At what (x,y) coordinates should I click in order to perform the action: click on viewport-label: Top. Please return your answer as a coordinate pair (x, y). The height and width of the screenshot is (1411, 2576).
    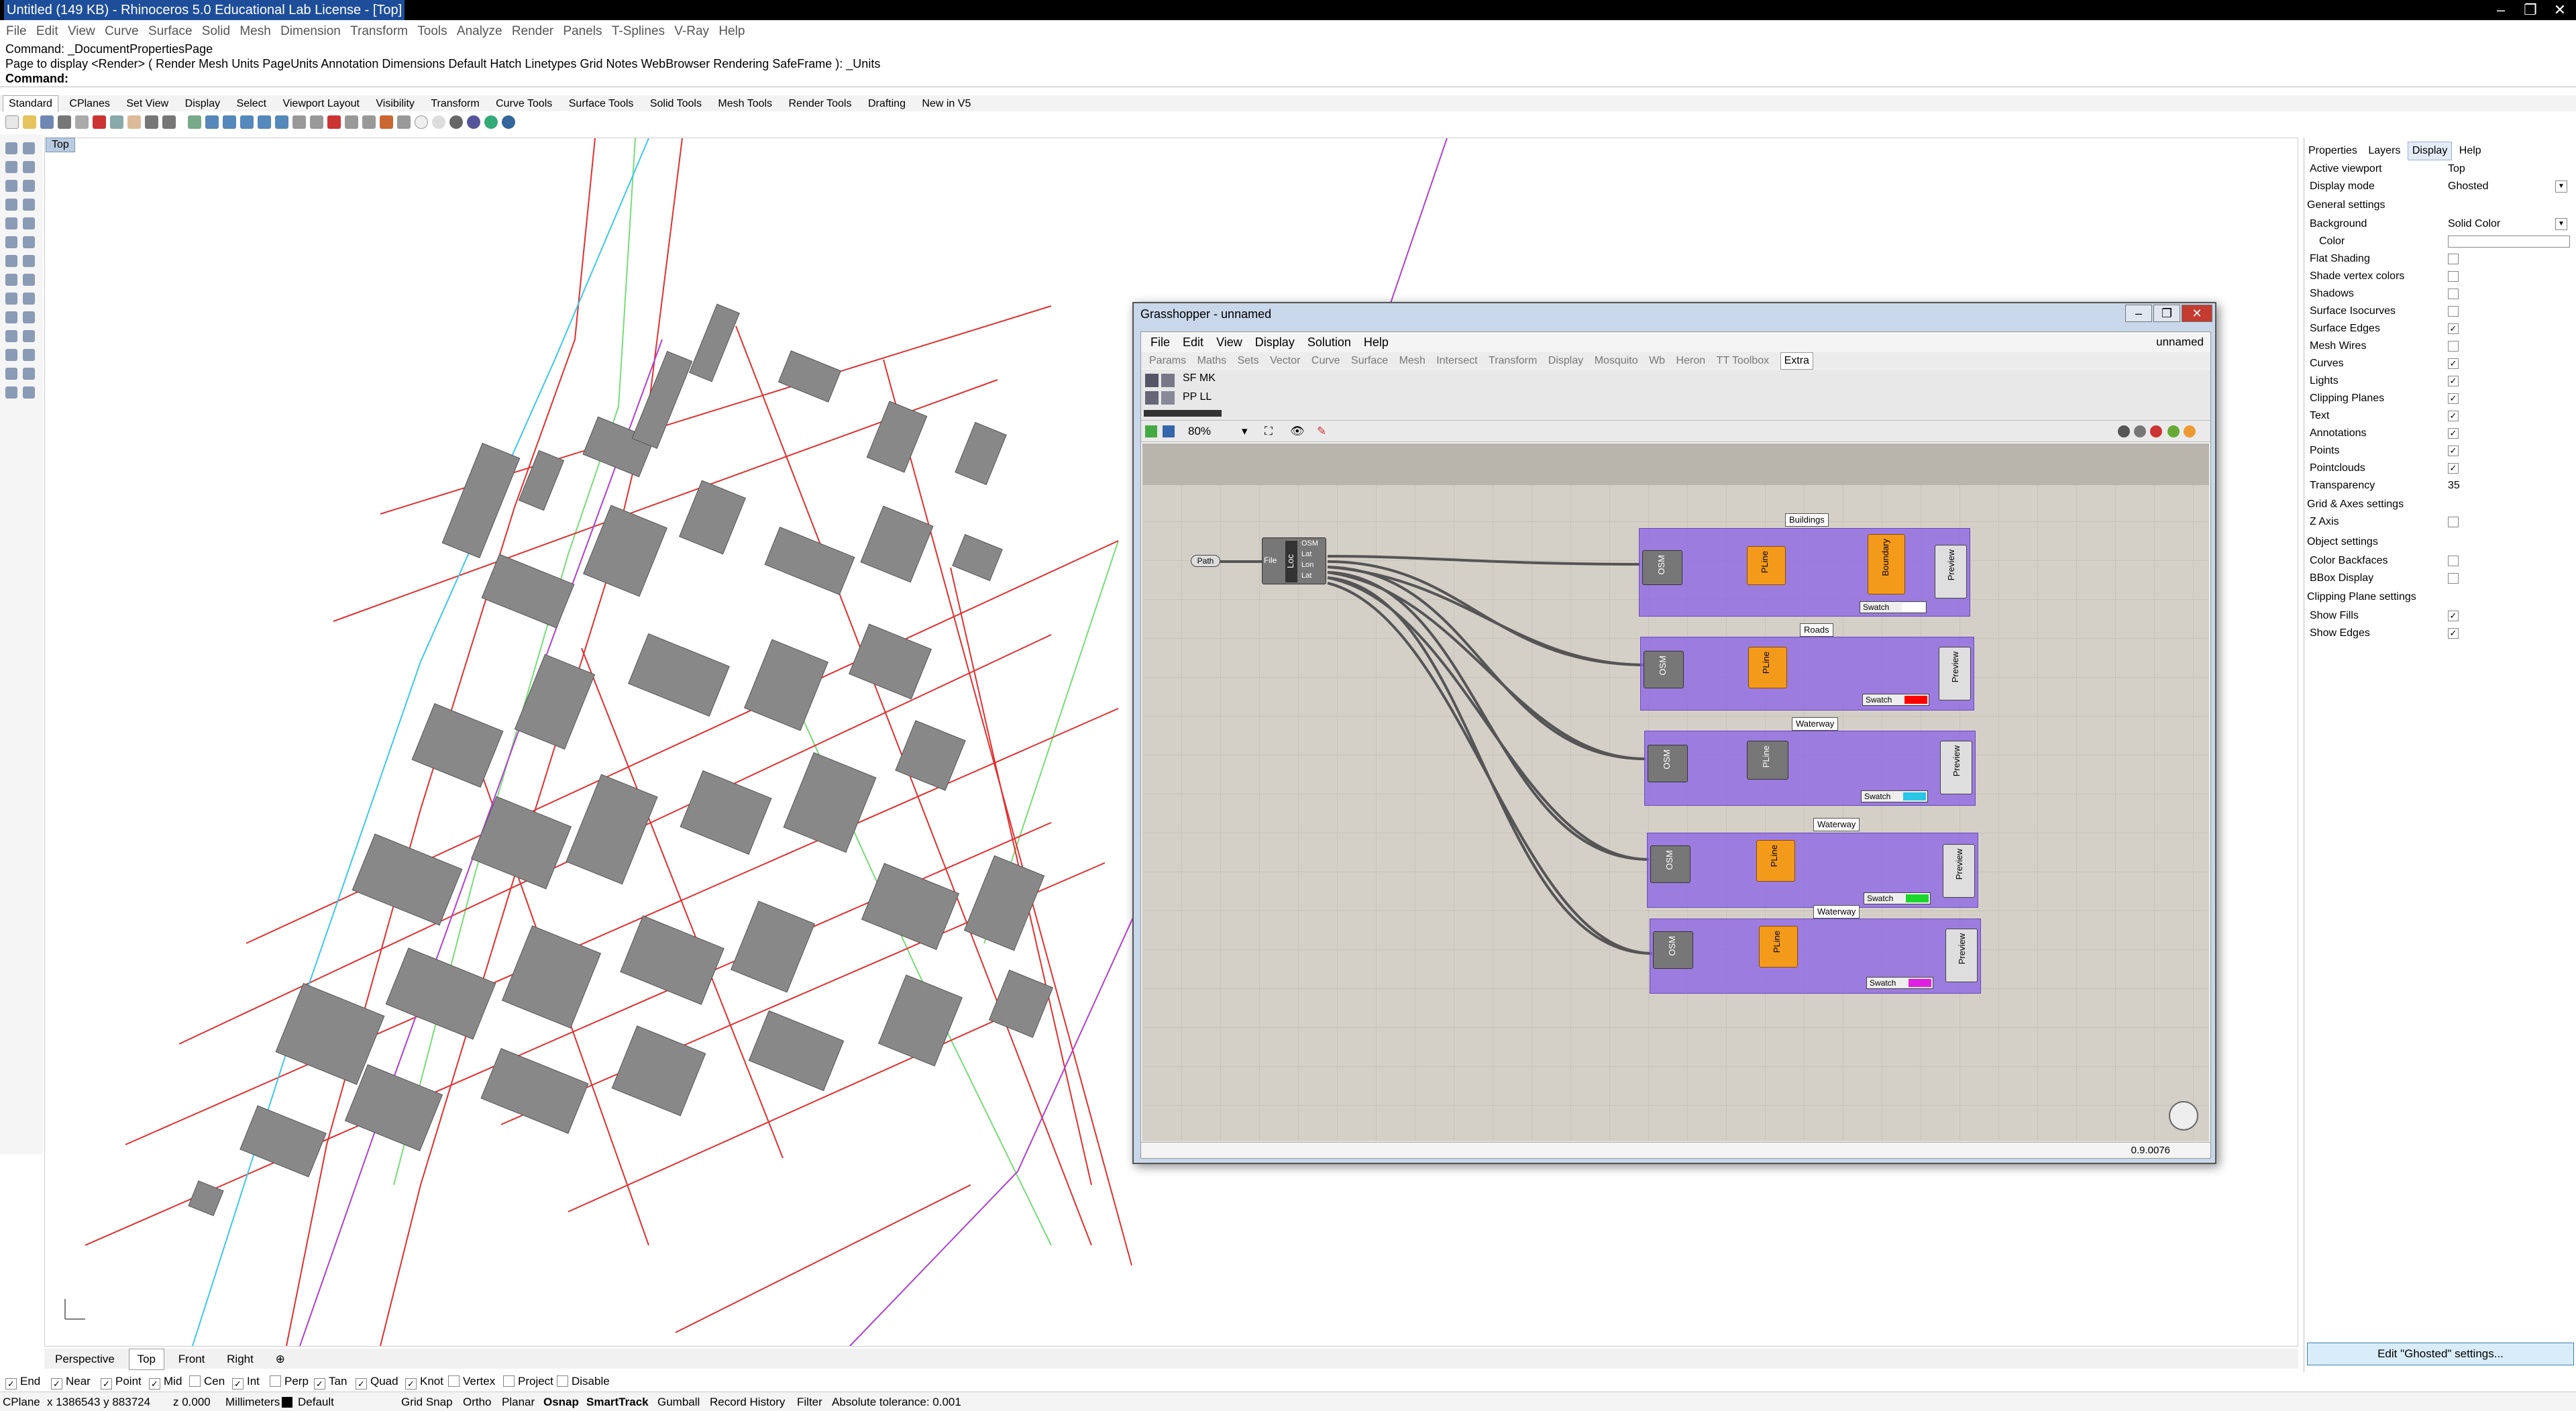
    Looking at the image, I should click on (60, 145).